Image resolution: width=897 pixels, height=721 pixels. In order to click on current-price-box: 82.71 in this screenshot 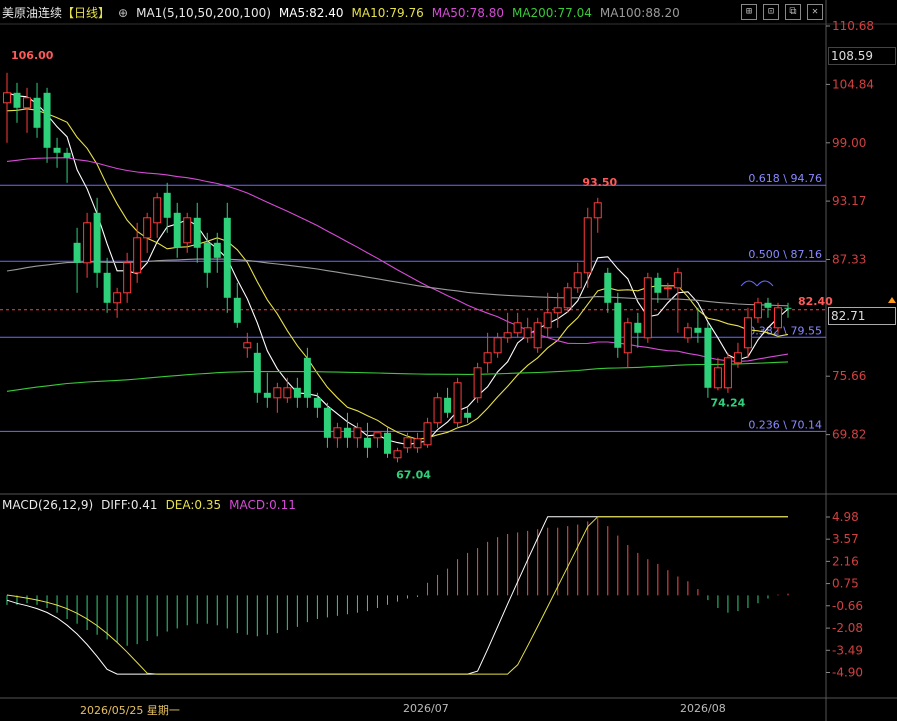, I will do `click(862, 316)`.